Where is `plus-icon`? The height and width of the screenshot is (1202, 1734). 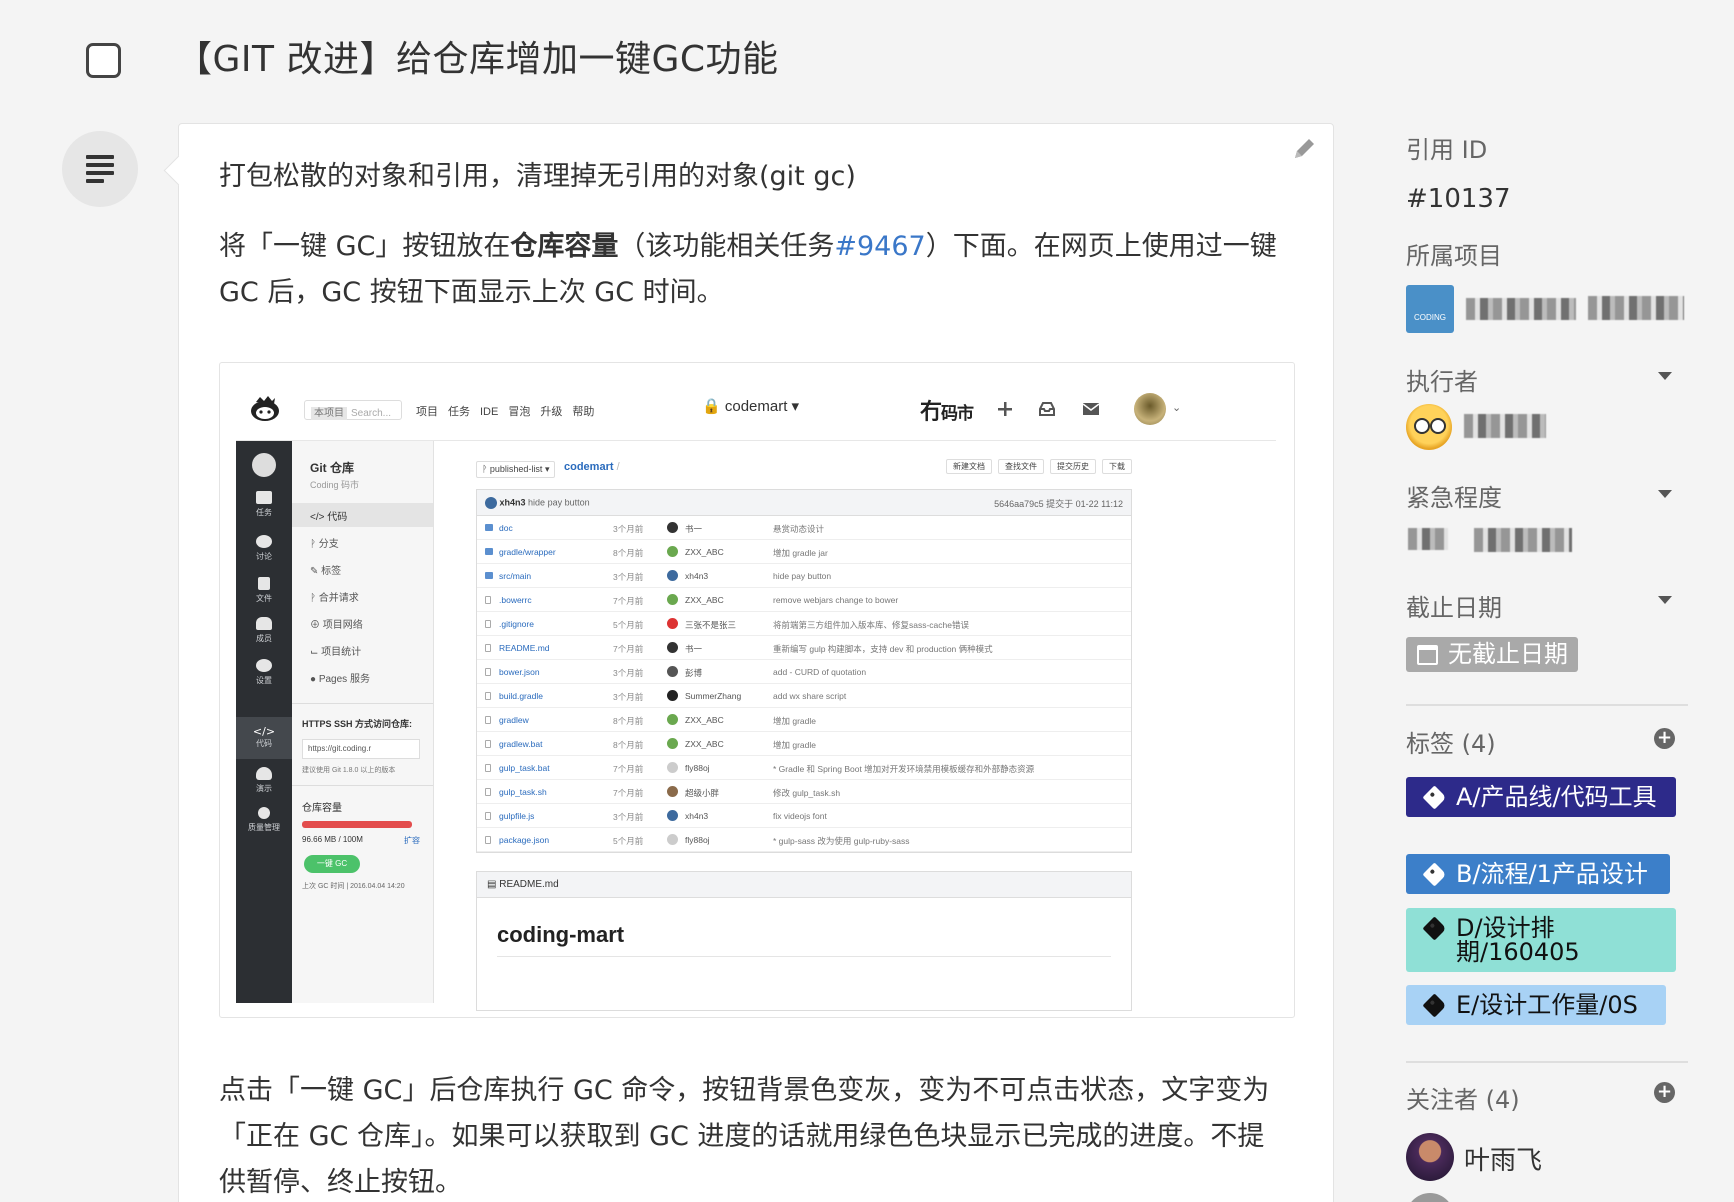 plus-icon is located at coordinates (1005, 409).